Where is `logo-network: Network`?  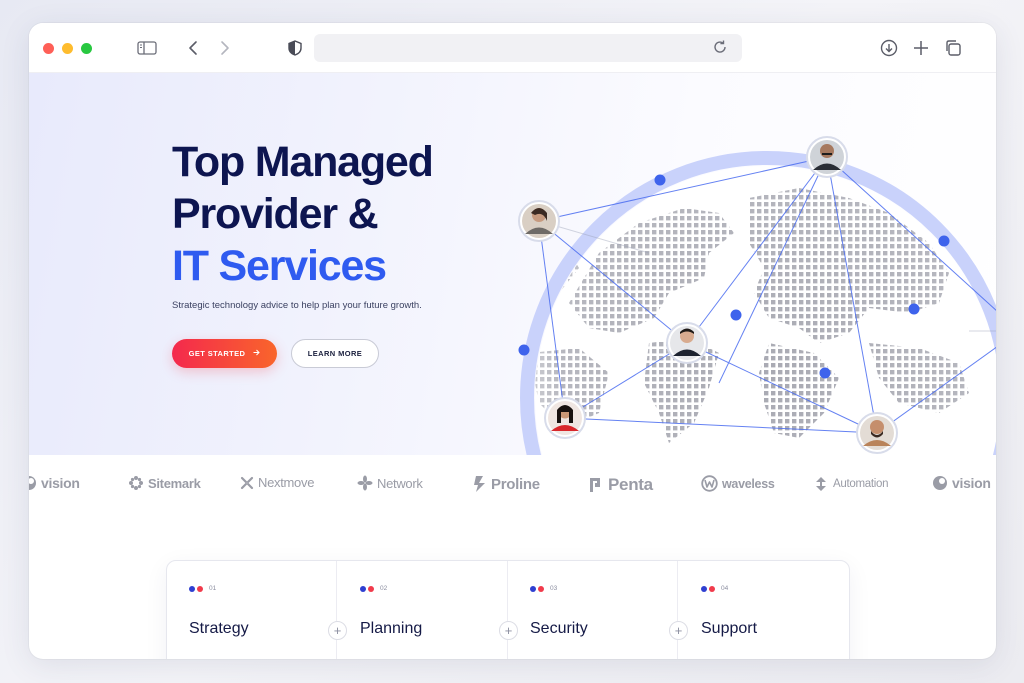 logo-network: Network is located at coordinates (390, 483).